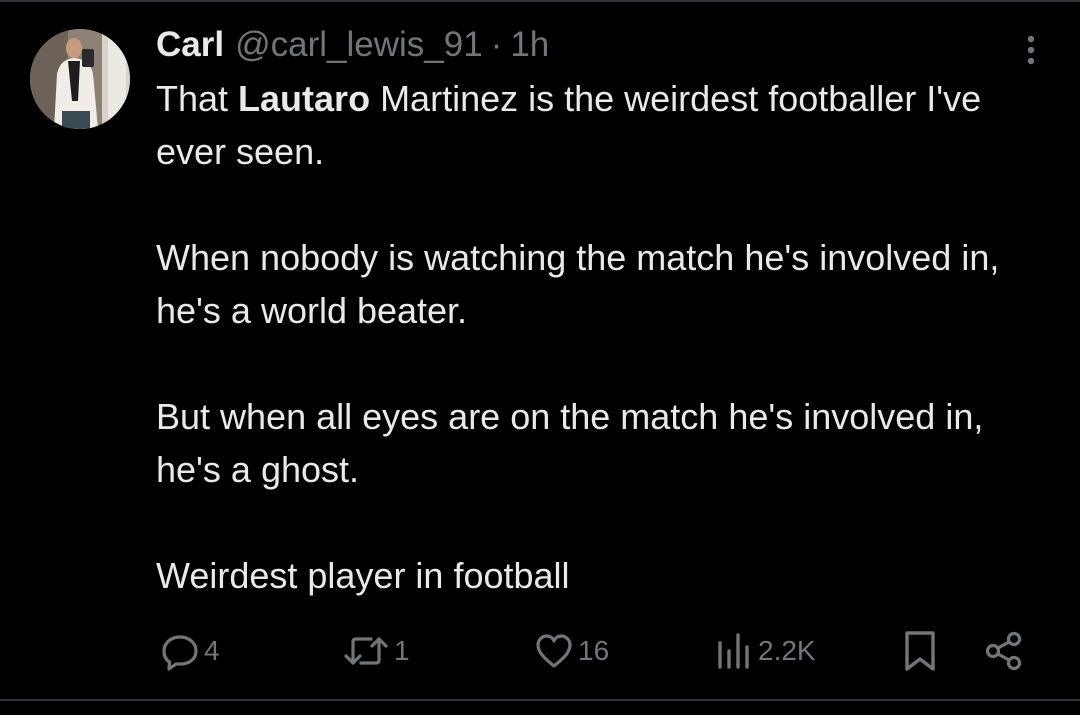 This screenshot has height=715, width=1080. I want to click on analytics-icon, so click(733, 651).